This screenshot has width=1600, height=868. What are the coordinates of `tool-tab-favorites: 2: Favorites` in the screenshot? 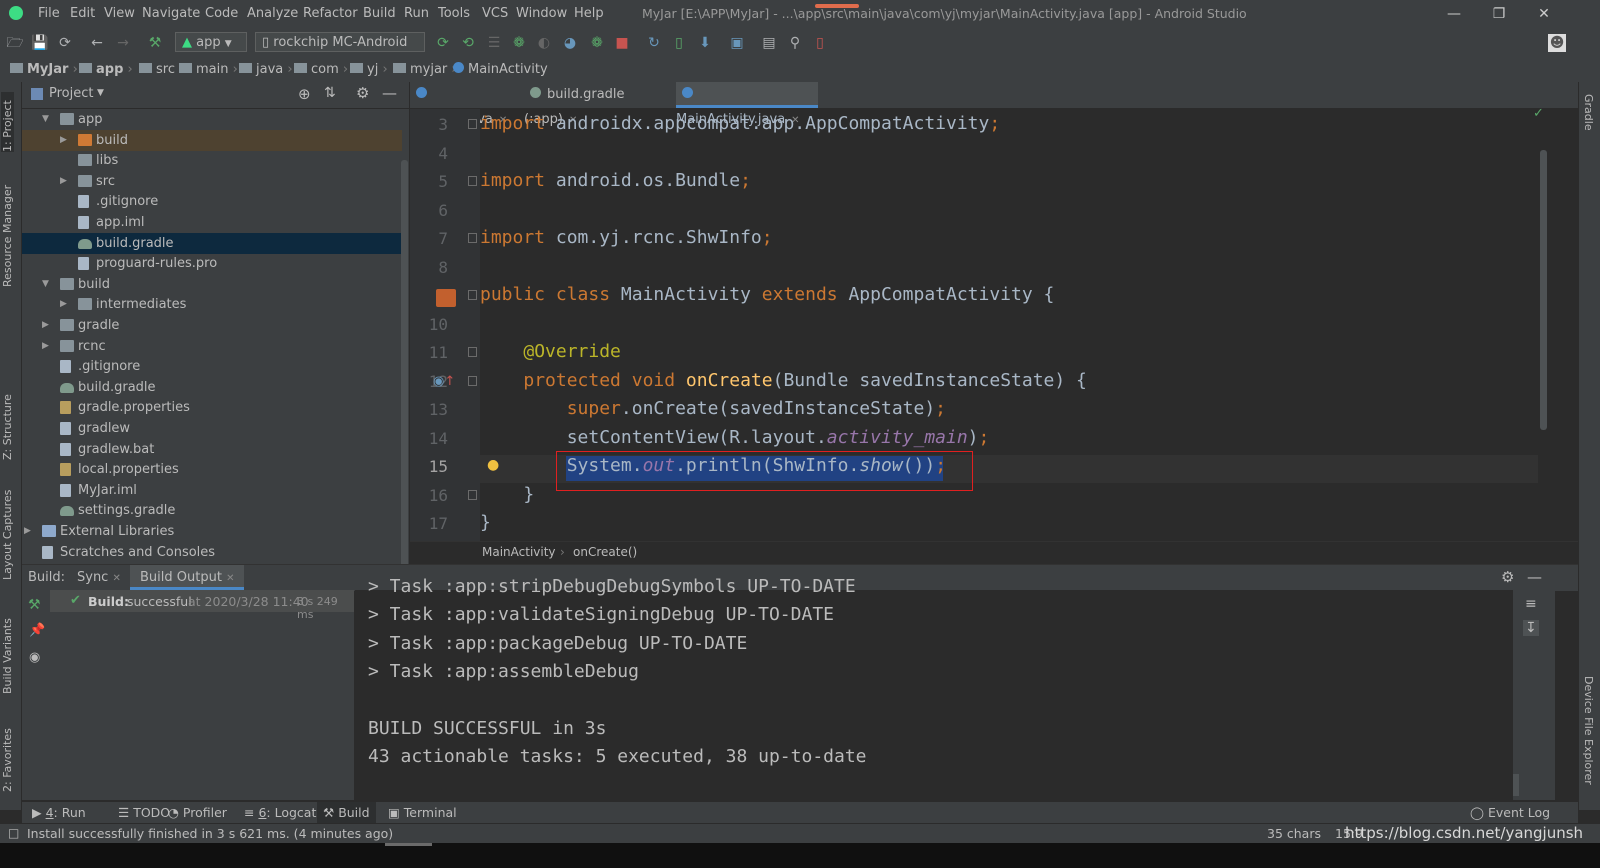 It's located at (7, 752).